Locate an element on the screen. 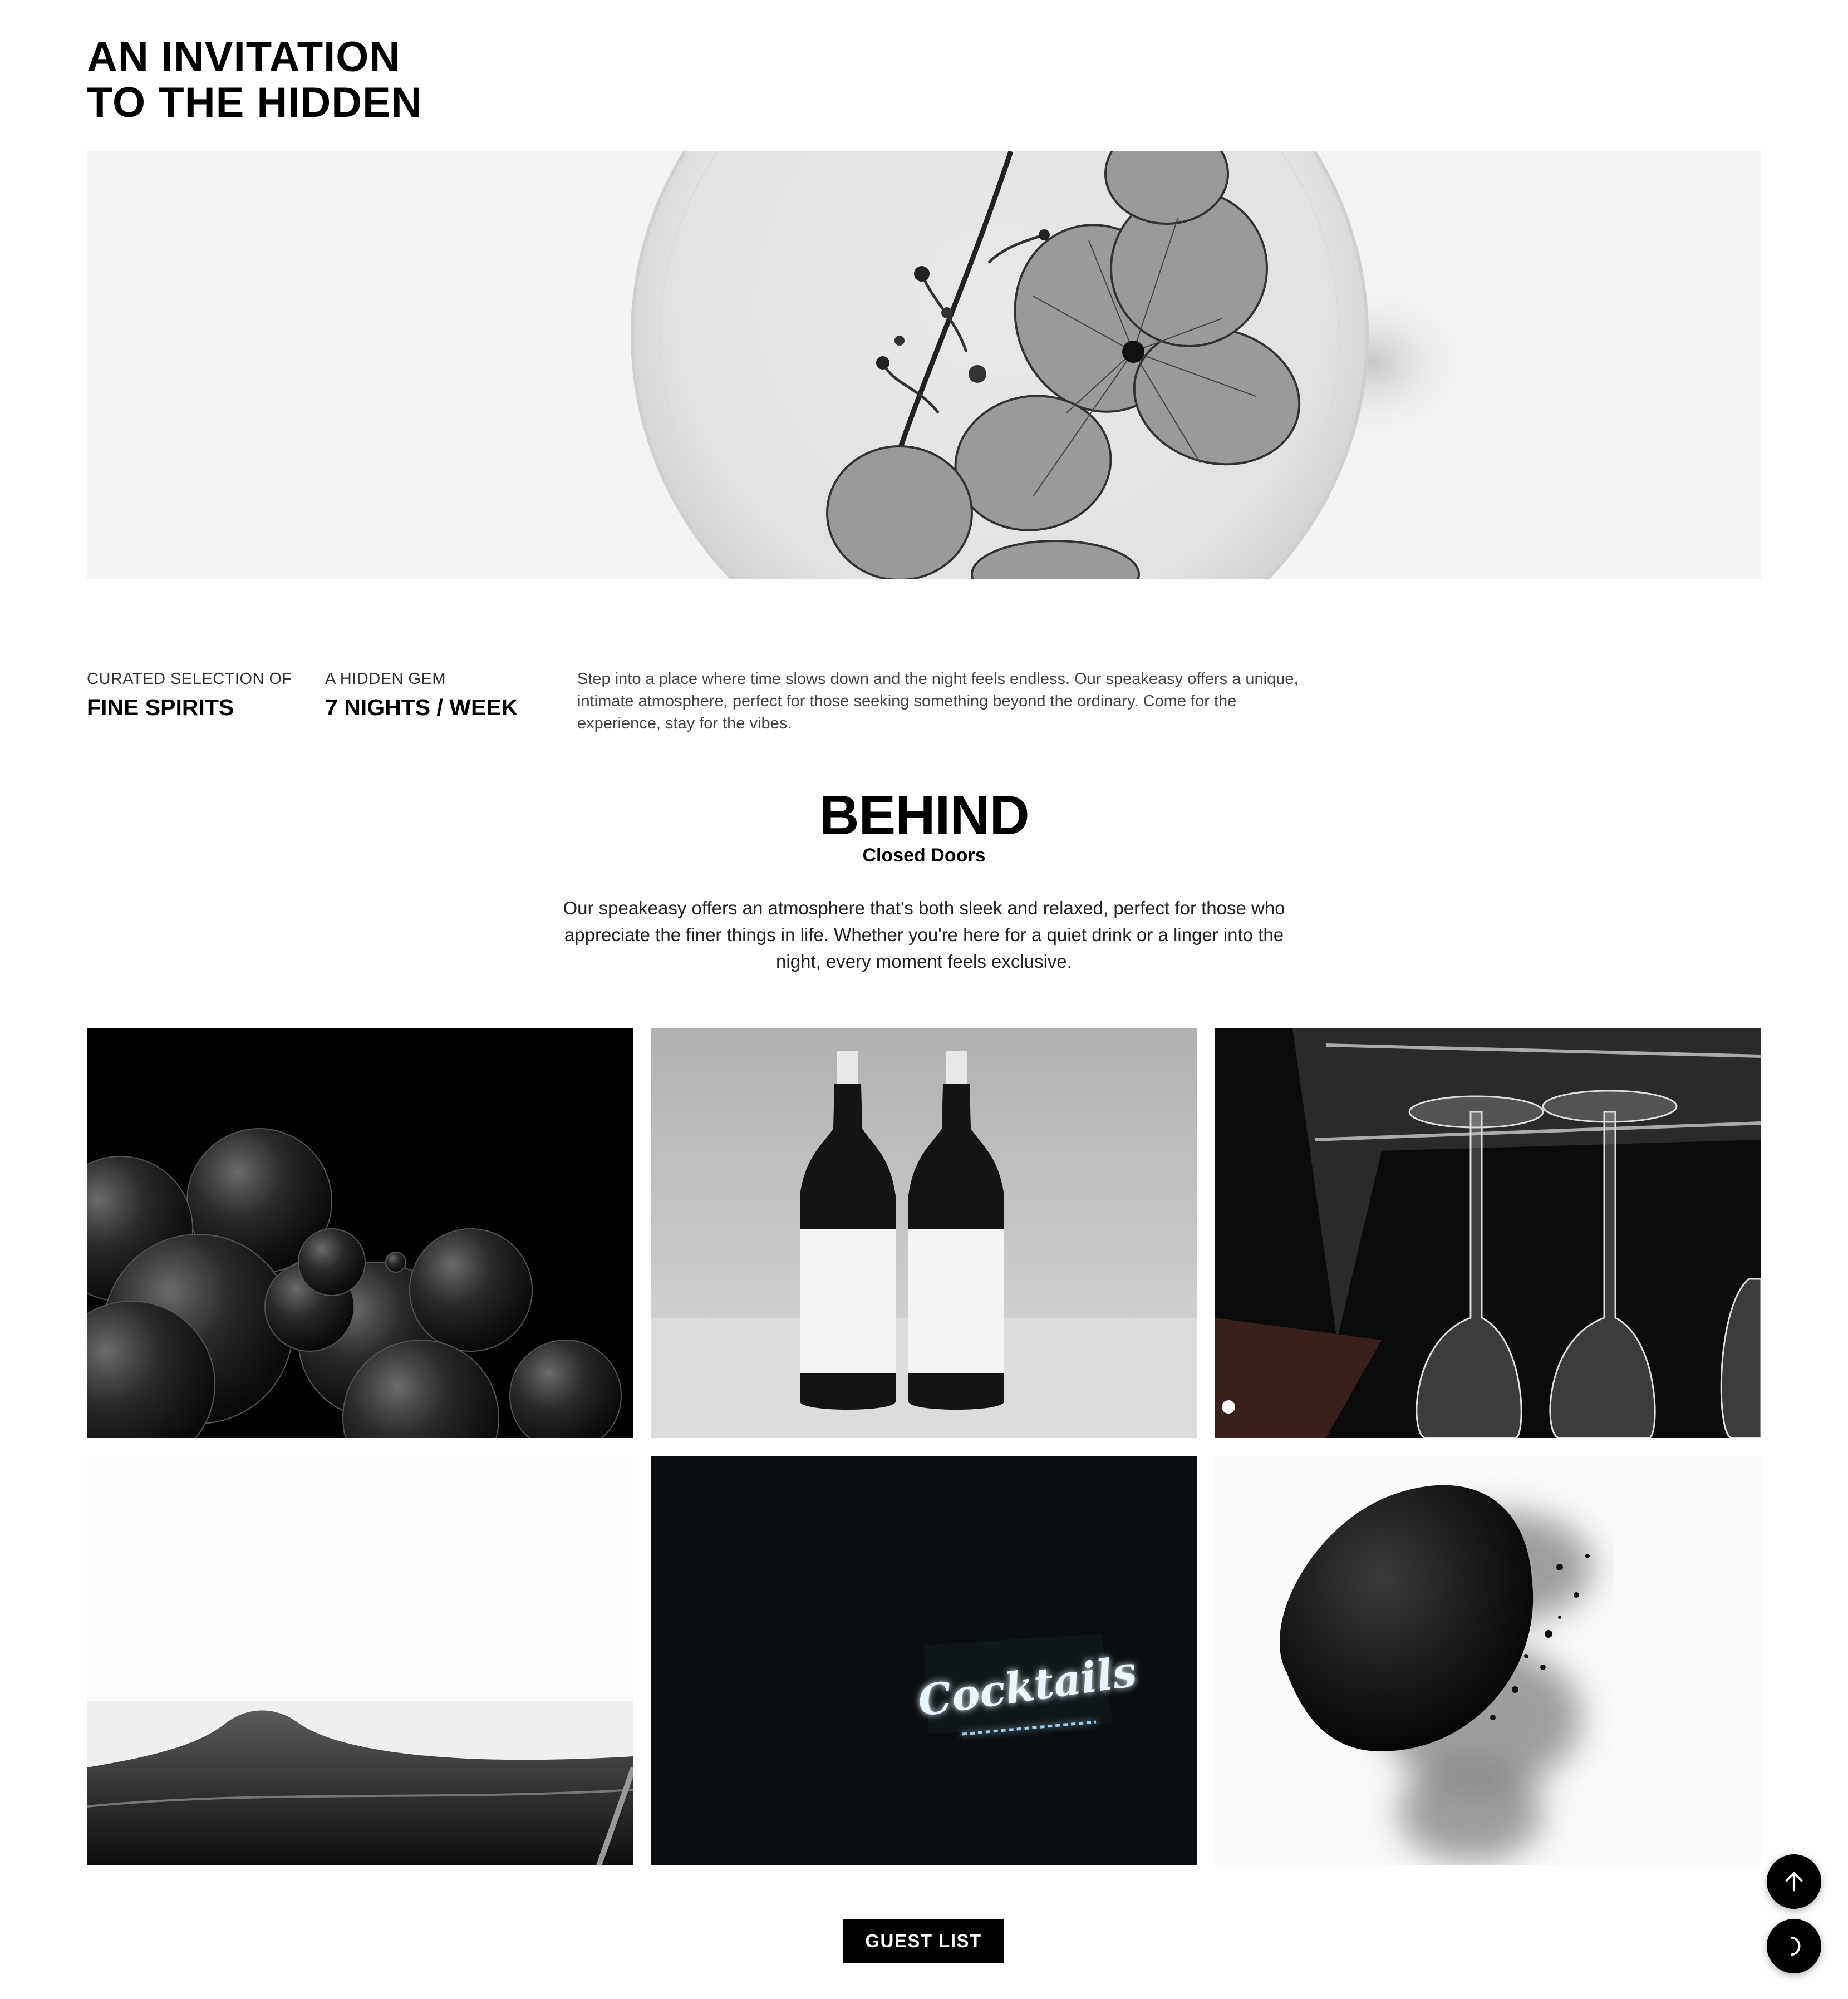 The image size is (1848, 1999). stat-nights: A HIDDEN GEM 7 NIGHTS / WEEK is located at coordinates (421, 695).